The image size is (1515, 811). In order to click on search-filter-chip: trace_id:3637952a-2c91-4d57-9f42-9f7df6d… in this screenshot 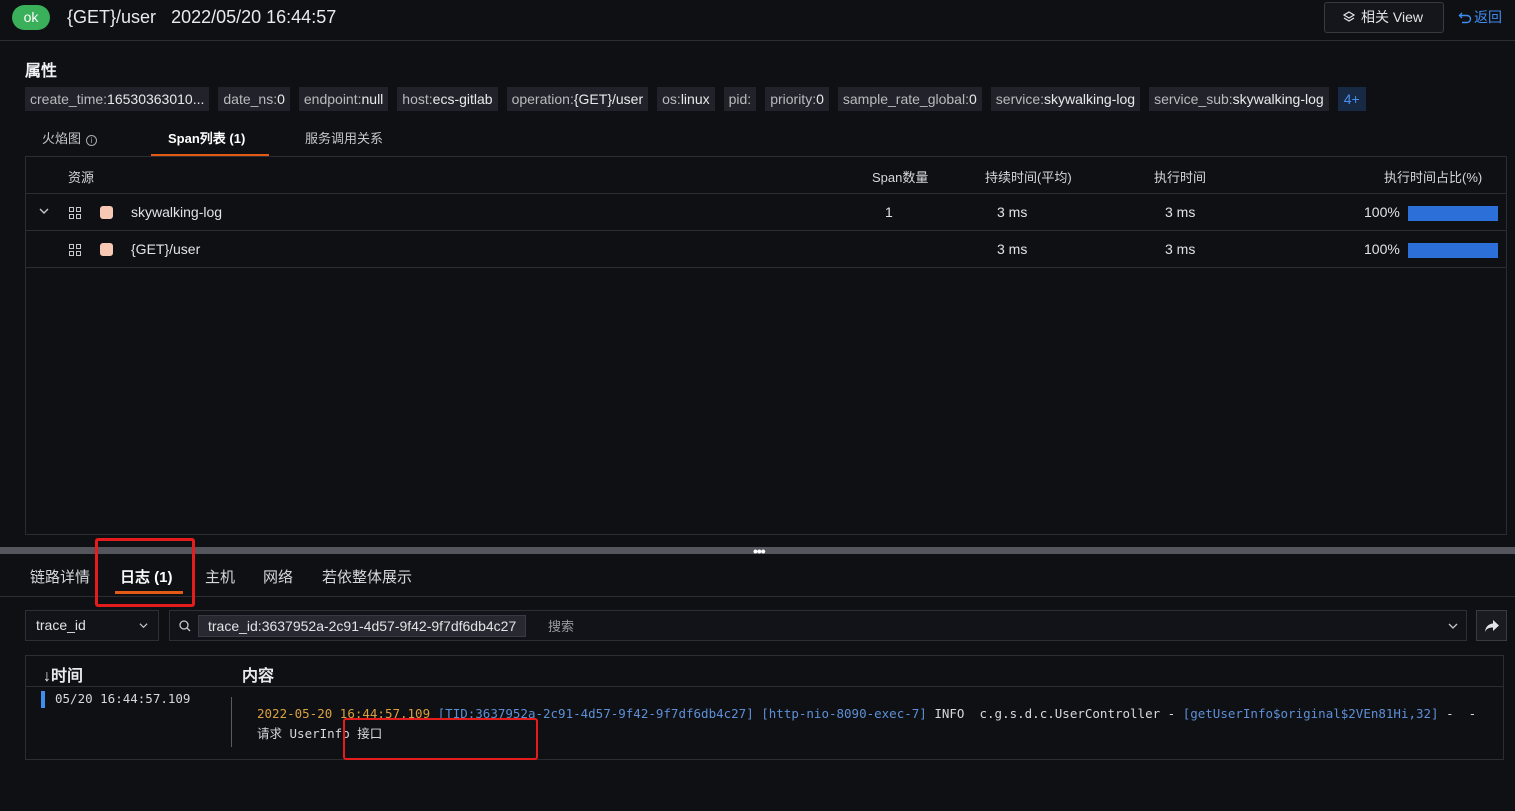, I will do `click(362, 626)`.